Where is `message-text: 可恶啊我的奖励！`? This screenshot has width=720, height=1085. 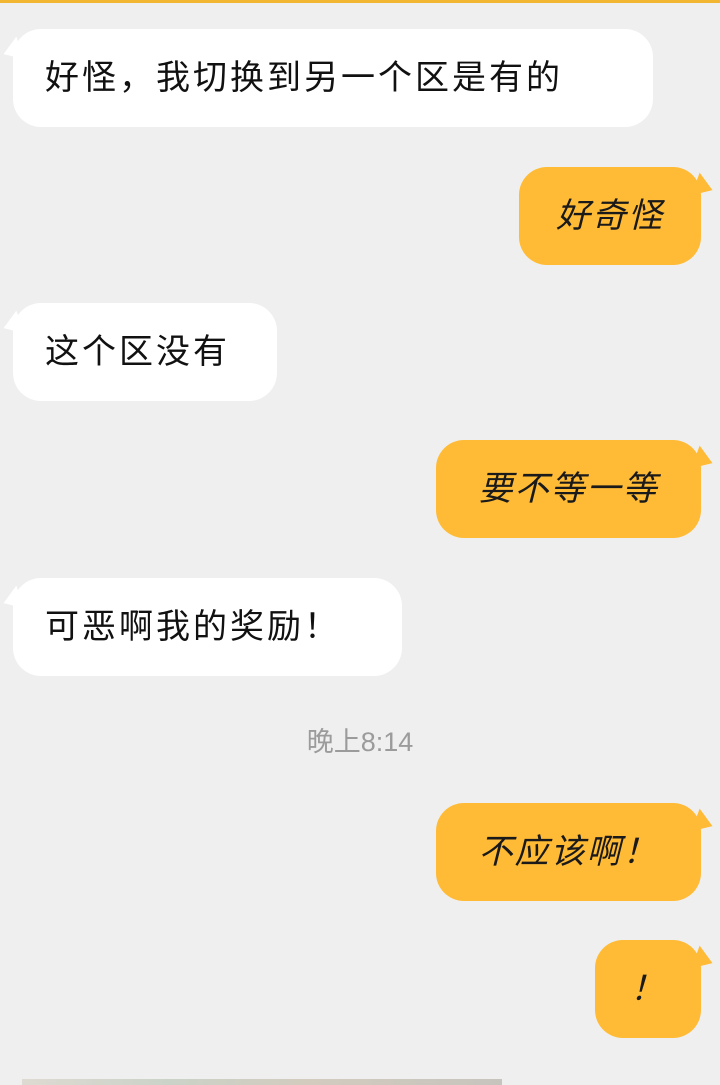 message-text: 可恶啊我的奖励！ is located at coordinates (193, 627).